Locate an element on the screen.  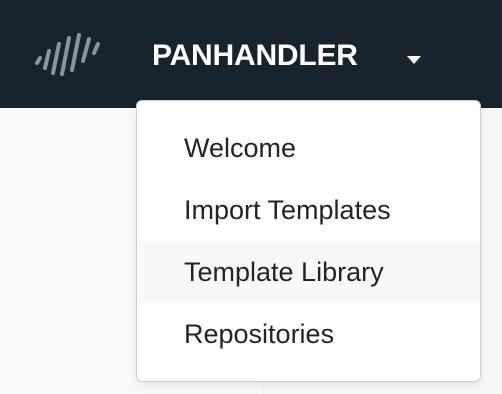
menu-item-welcome: Welcome is located at coordinates (308, 148).